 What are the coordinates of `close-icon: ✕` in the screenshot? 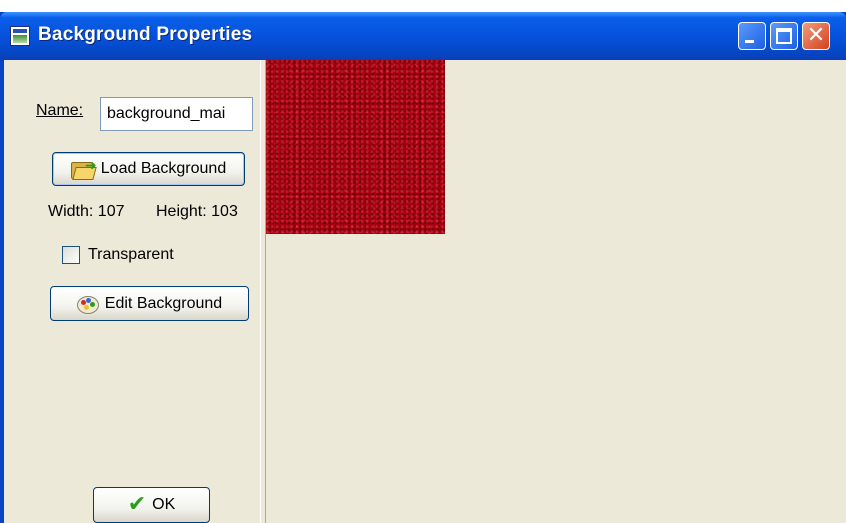 It's located at (816, 35).